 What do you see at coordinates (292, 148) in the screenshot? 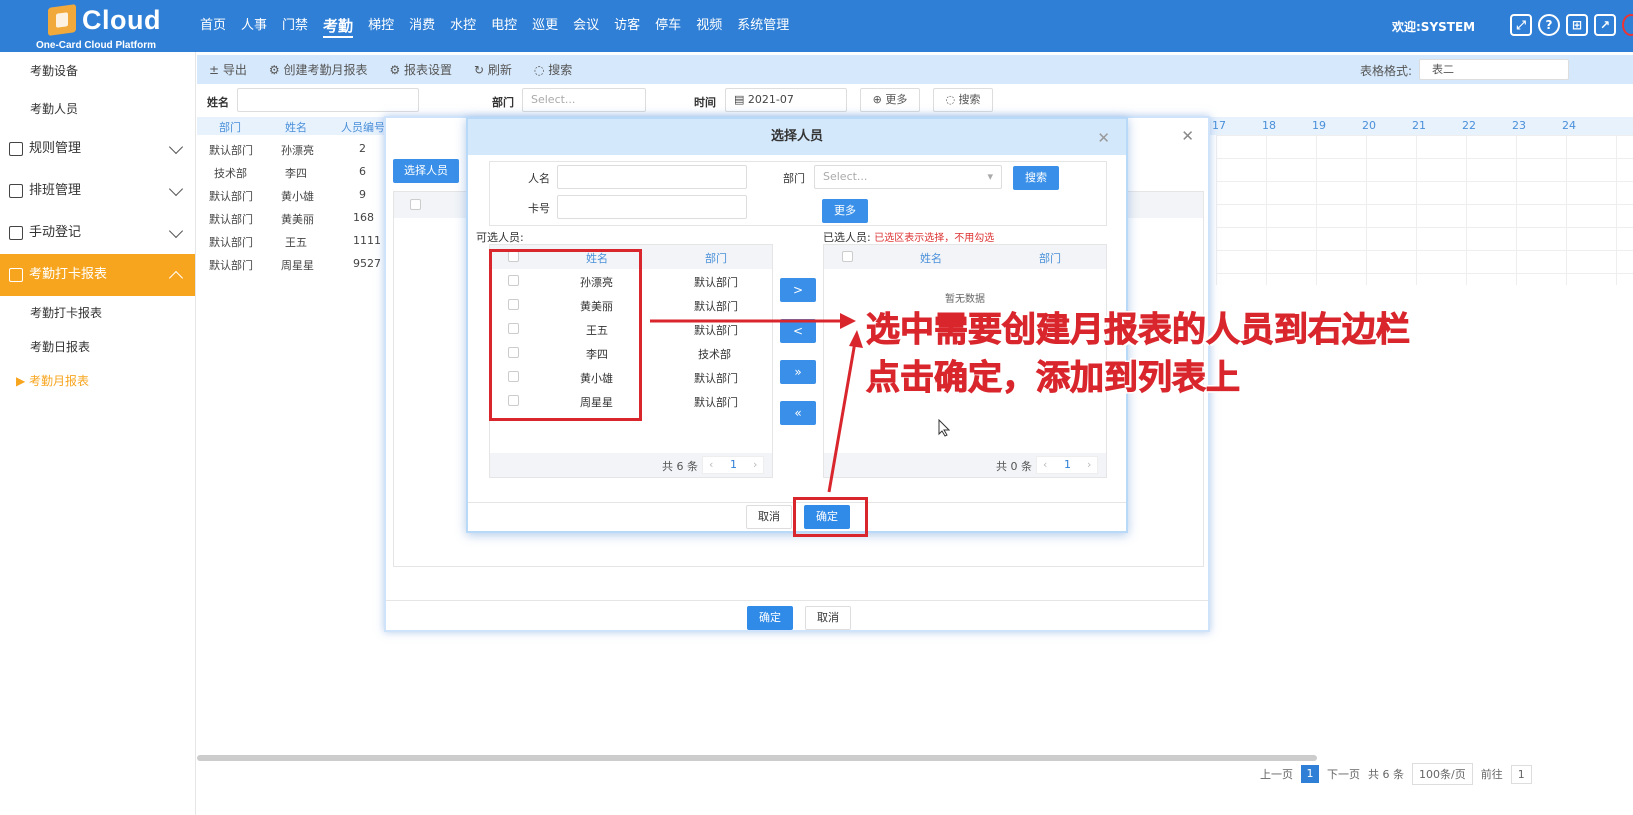
I see `table-row: 默认部门 孙漂亮 2` at bounding box center [292, 148].